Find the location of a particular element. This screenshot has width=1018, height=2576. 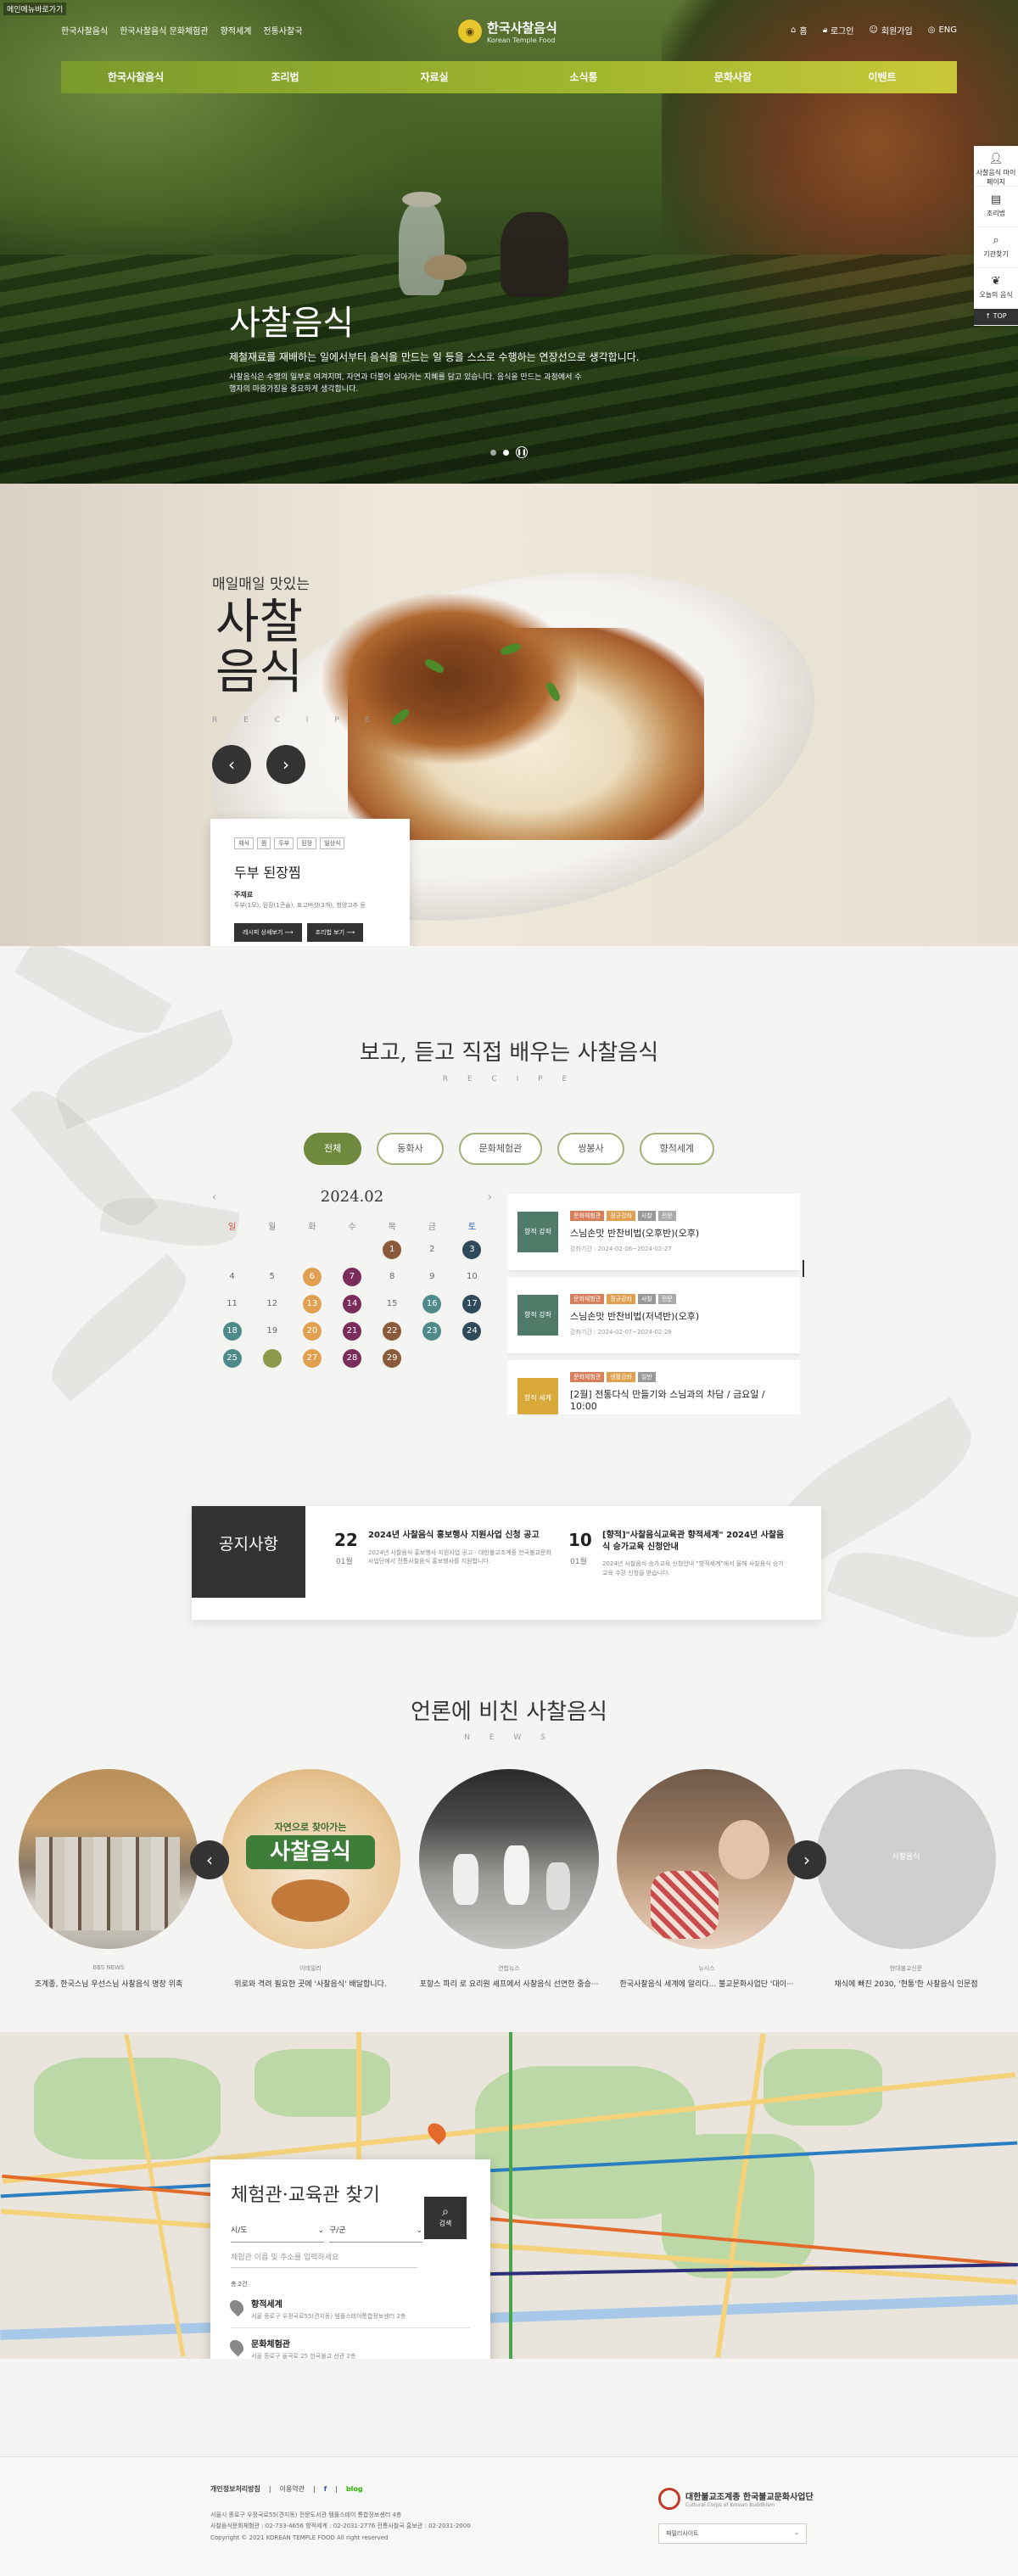

calendar-day: 11 is located at coordinates (232, 1304).